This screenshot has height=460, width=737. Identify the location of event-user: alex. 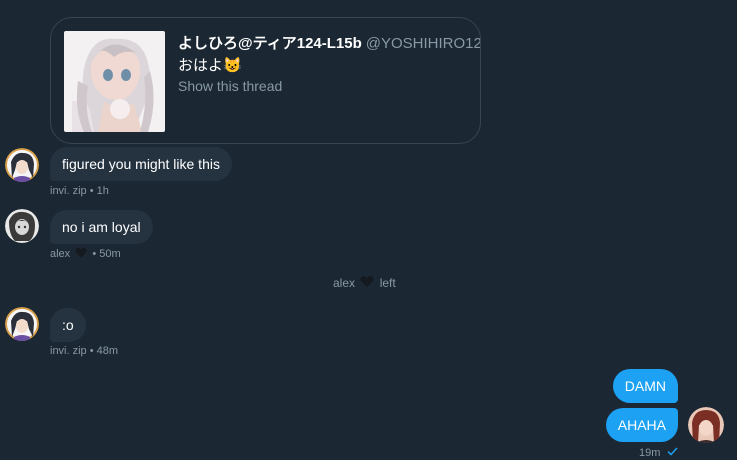
(344, 283).